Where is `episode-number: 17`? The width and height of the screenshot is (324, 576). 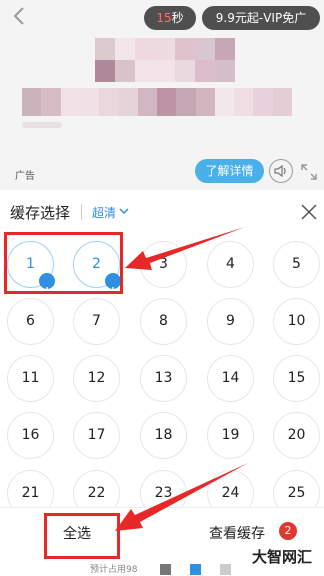 episode-number: 17 is located at coordinates (96, 435).